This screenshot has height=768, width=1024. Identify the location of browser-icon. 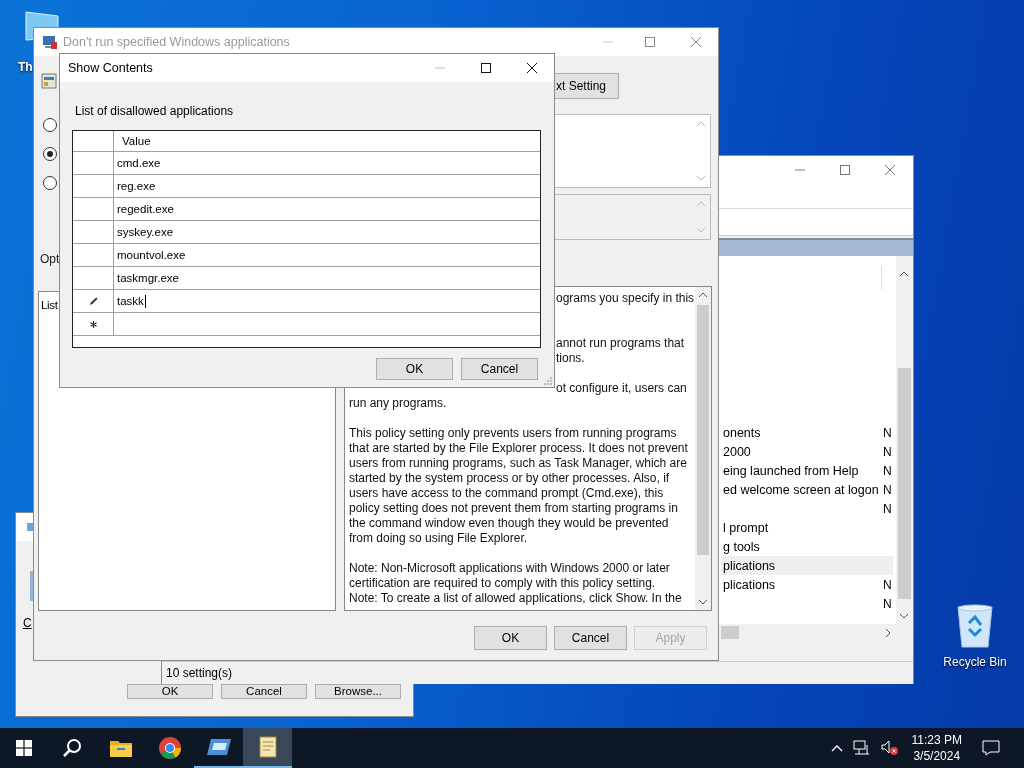
(169, 748).